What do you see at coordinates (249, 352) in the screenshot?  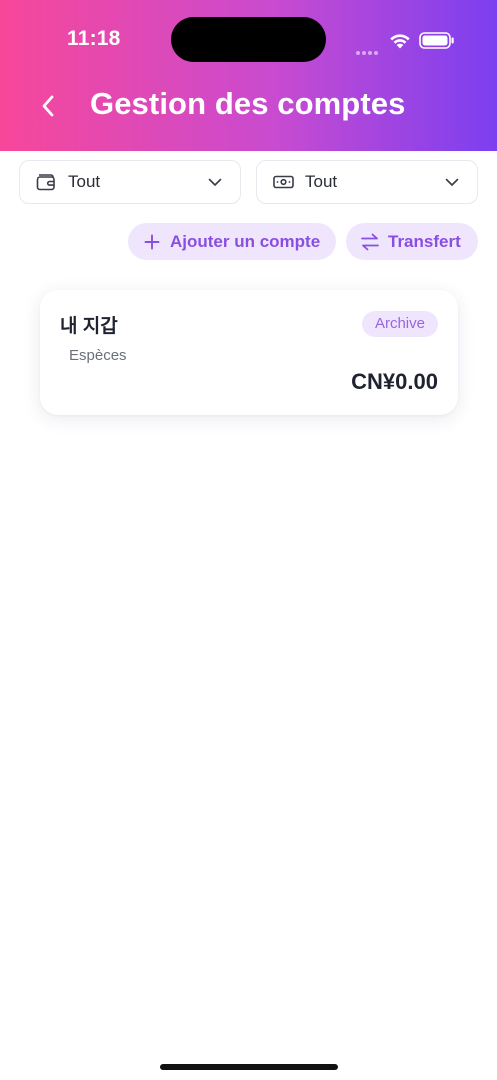 I see `account-card: 내 지갑 Espèces Archive CN¥0.00` at bounding box center [249, 352].